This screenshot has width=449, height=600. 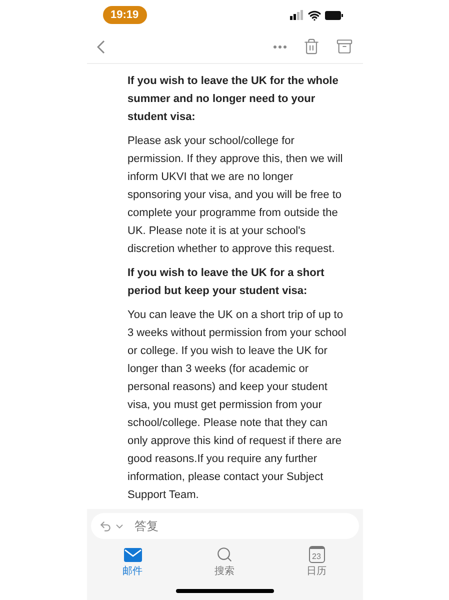 I want to click on reply-field: 答复, so click(x=224, y=526).